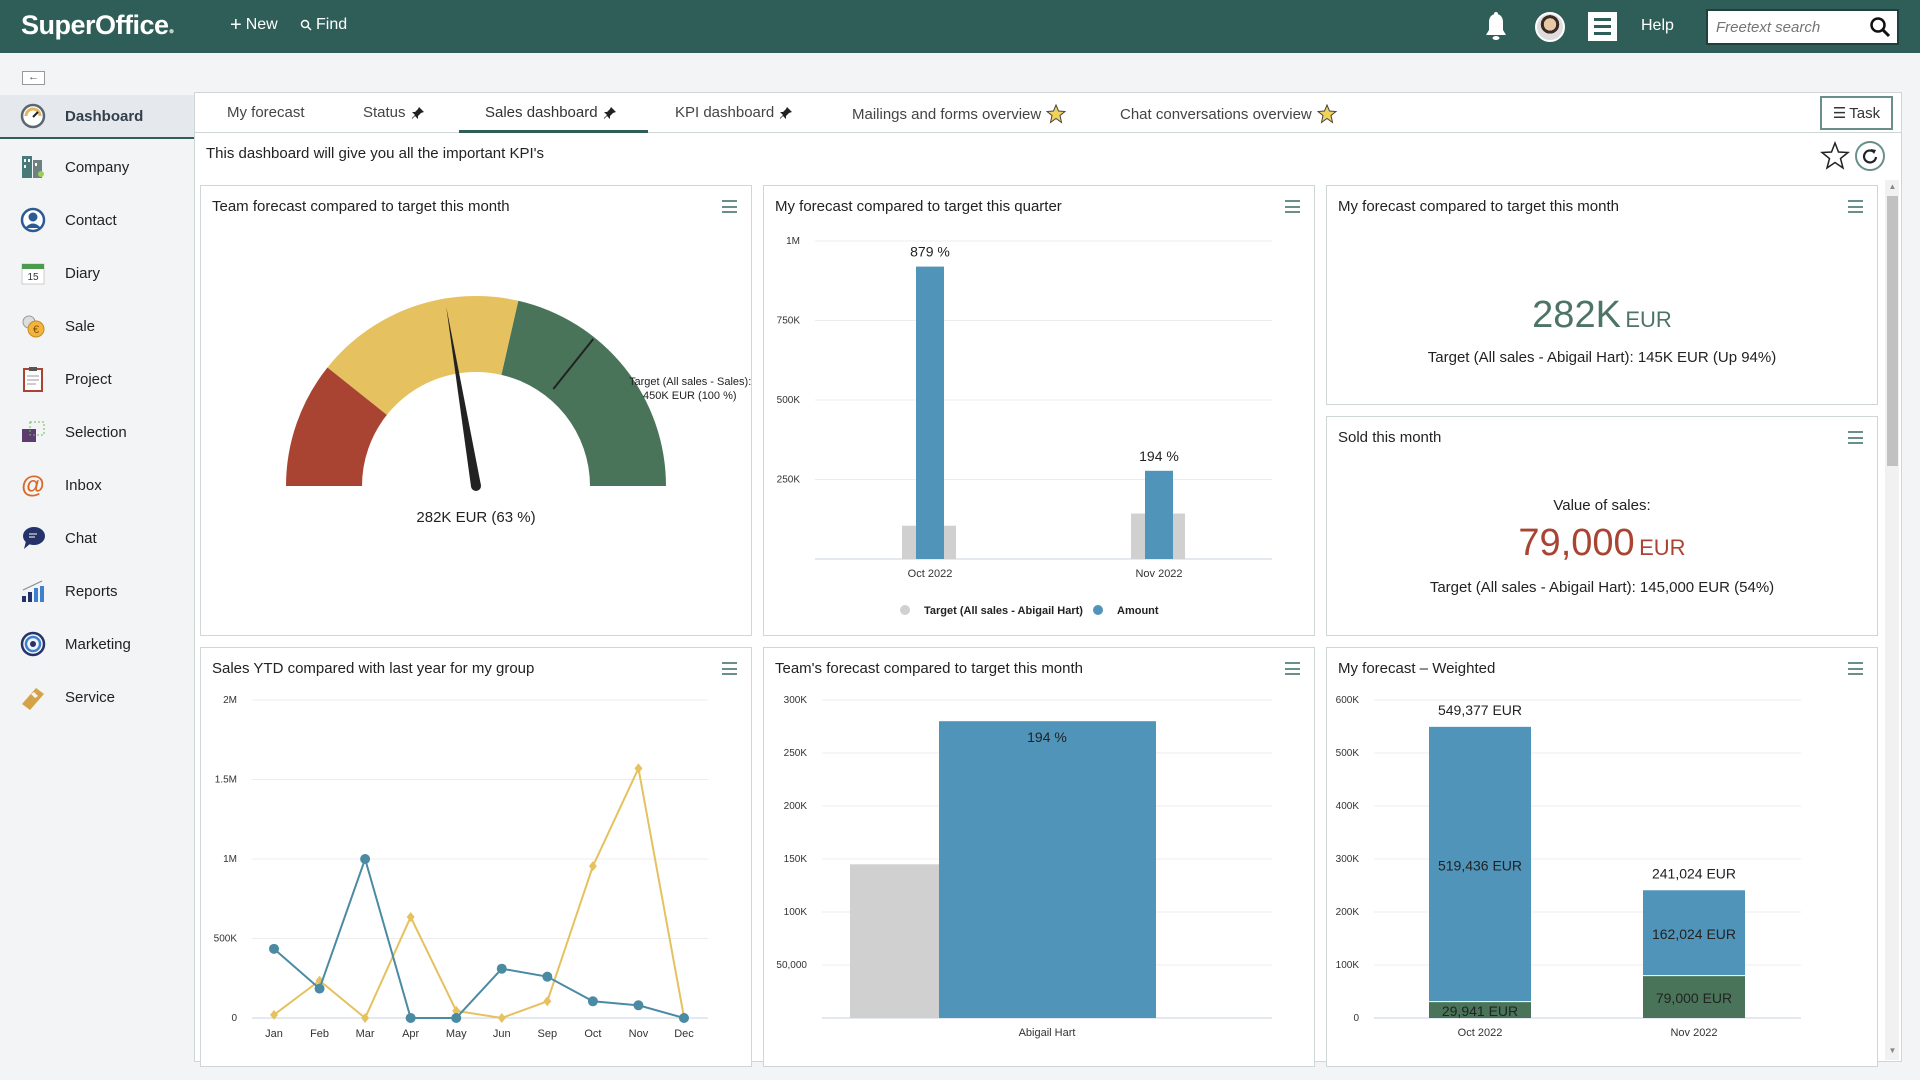 This screenshot has width=1920, height=1080. What do you see at coordinates (1602, 26) in the screenshot?
I see `main-menu-button` at bounding box center [1602, 26].